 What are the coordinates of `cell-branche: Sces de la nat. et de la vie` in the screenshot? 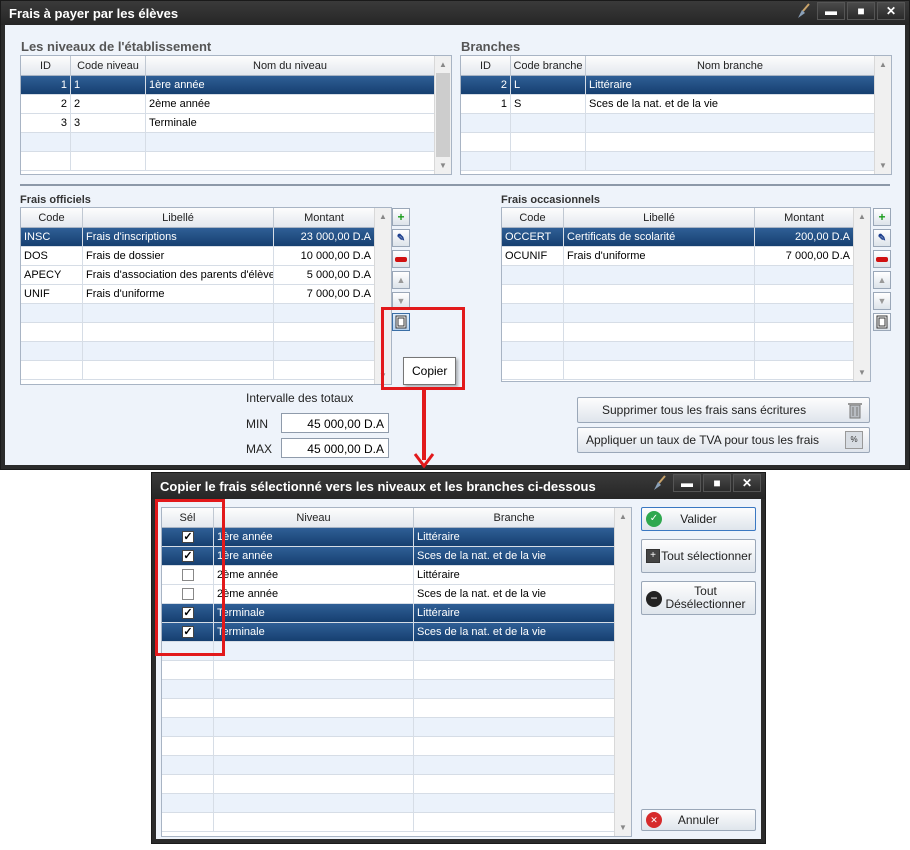 It's located at (514, 632).